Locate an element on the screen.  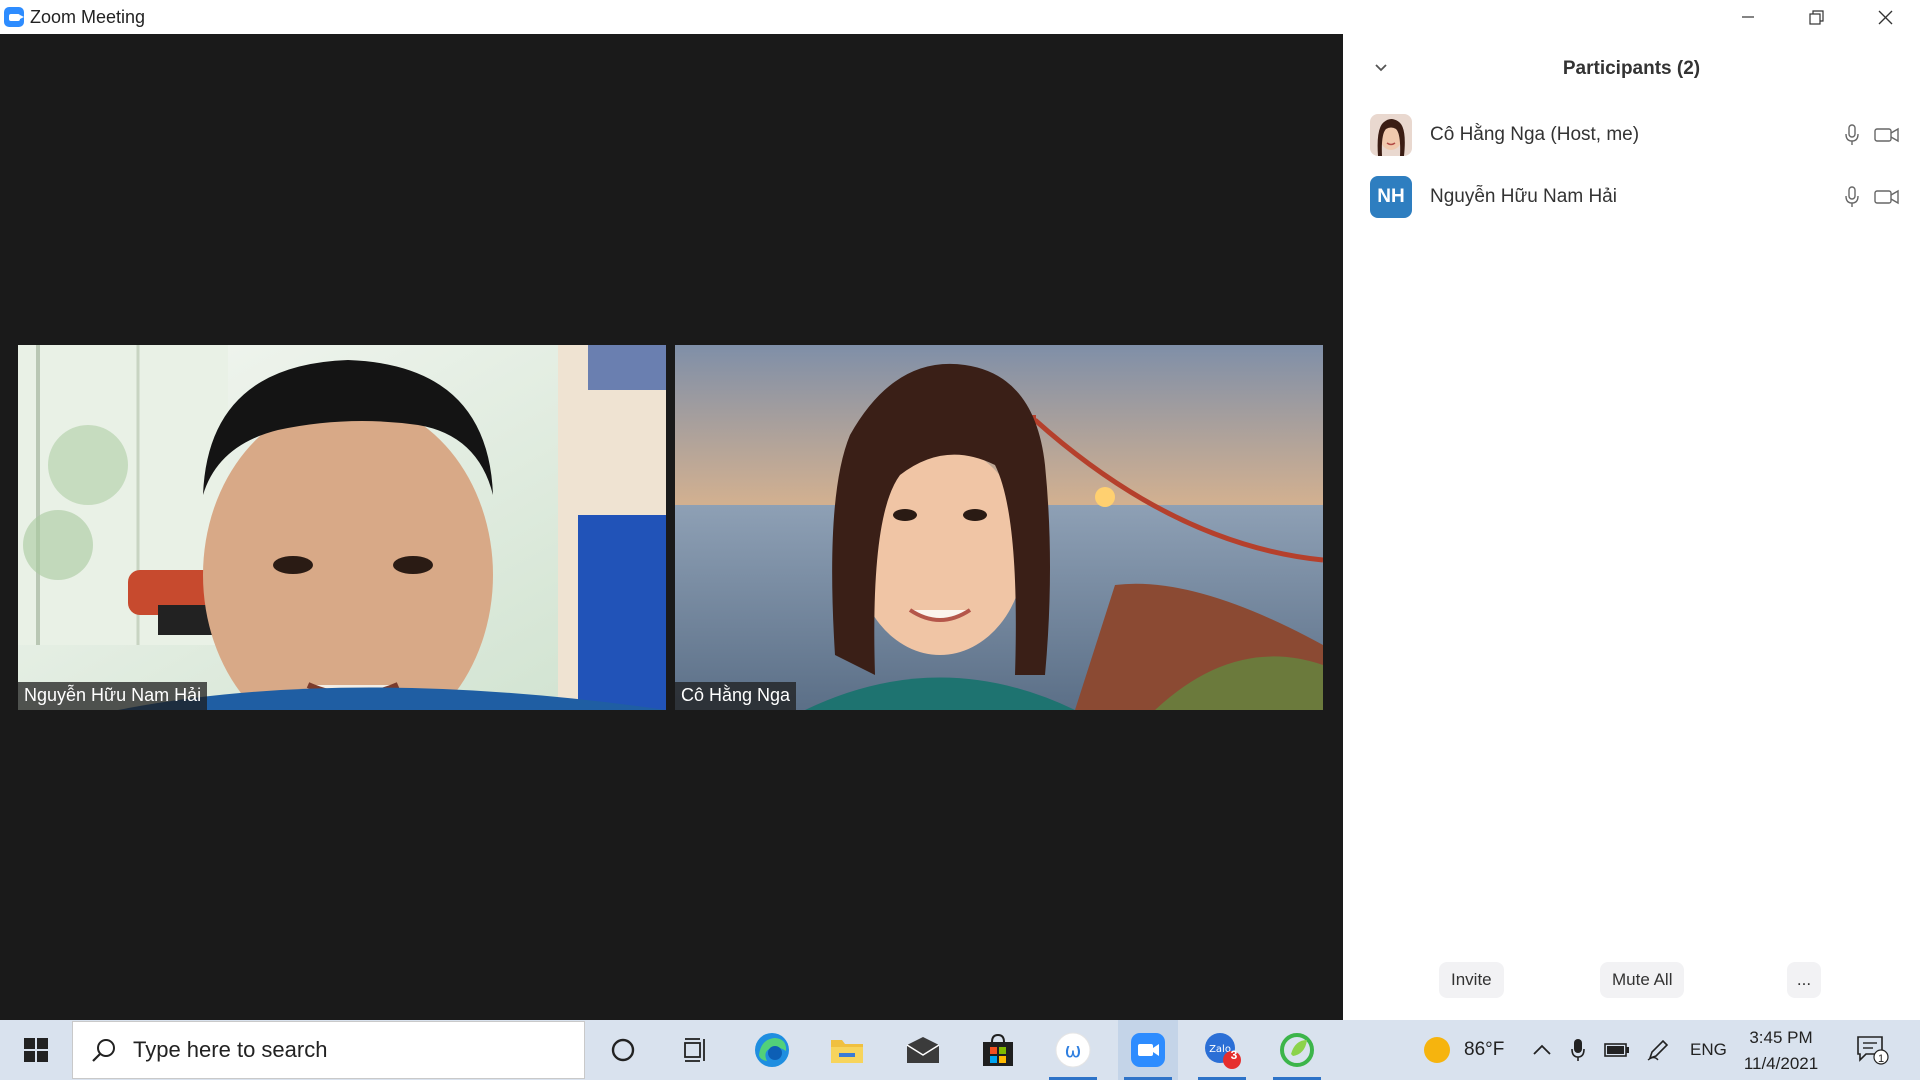
leaf-app-icon is located at coordinates (1297, 1050).